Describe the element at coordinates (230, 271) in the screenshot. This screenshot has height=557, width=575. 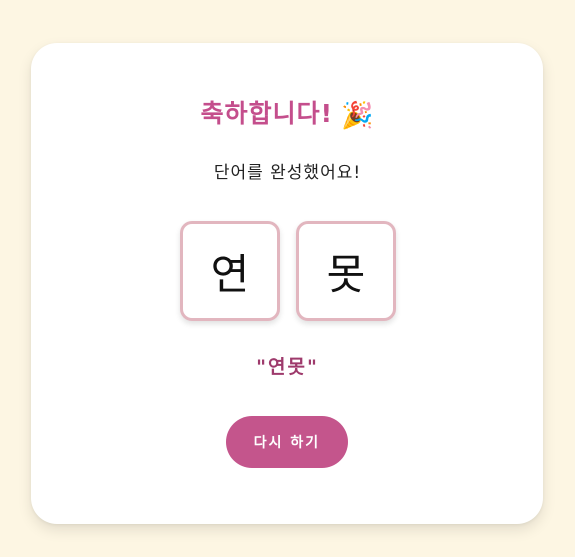
I see `letter-tile-1: 연` at that location.